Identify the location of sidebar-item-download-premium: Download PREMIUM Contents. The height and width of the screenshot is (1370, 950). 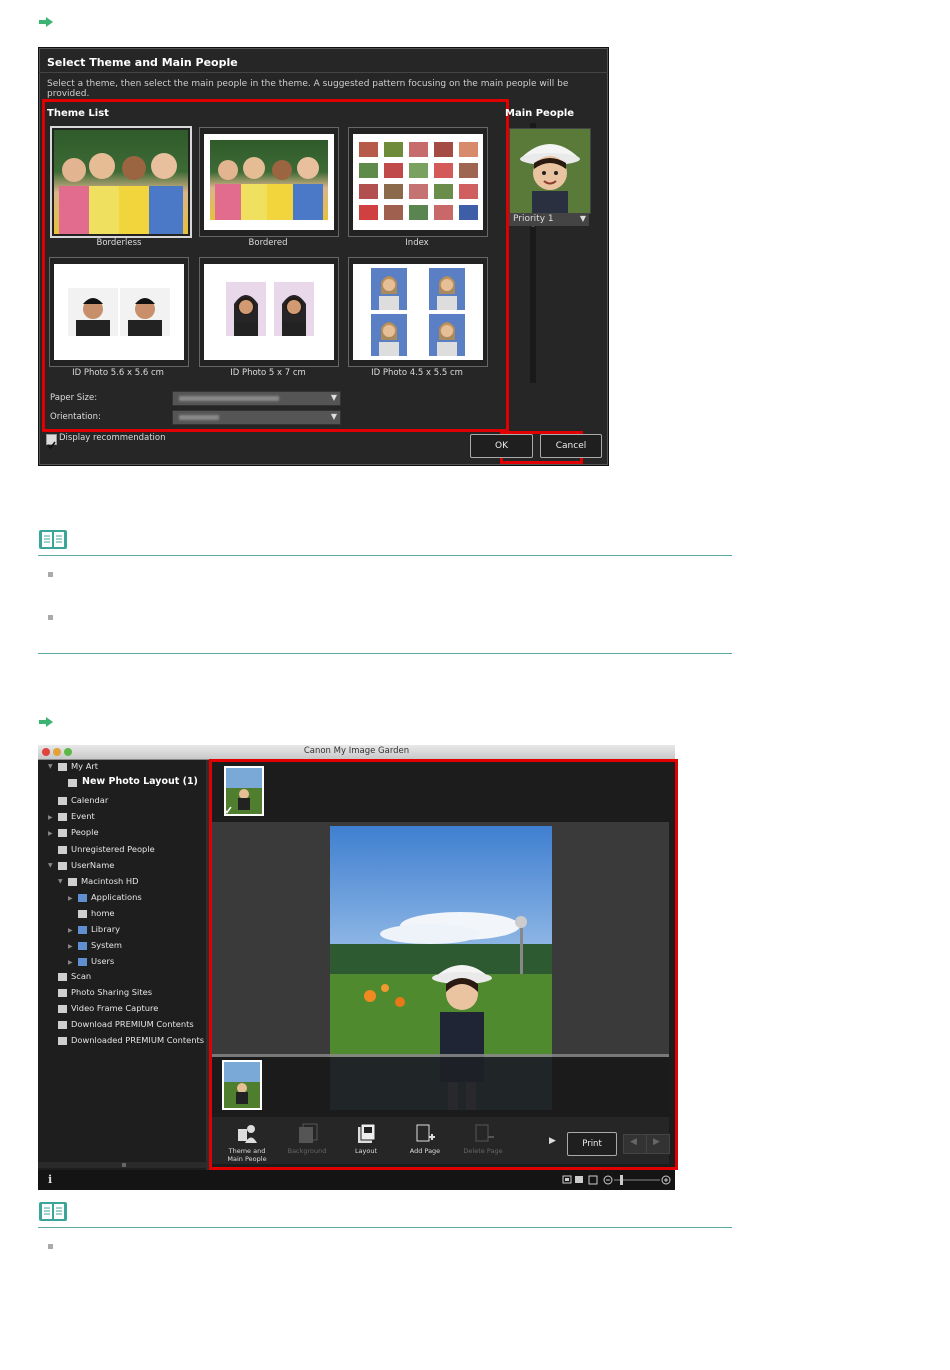
(132, 1024).